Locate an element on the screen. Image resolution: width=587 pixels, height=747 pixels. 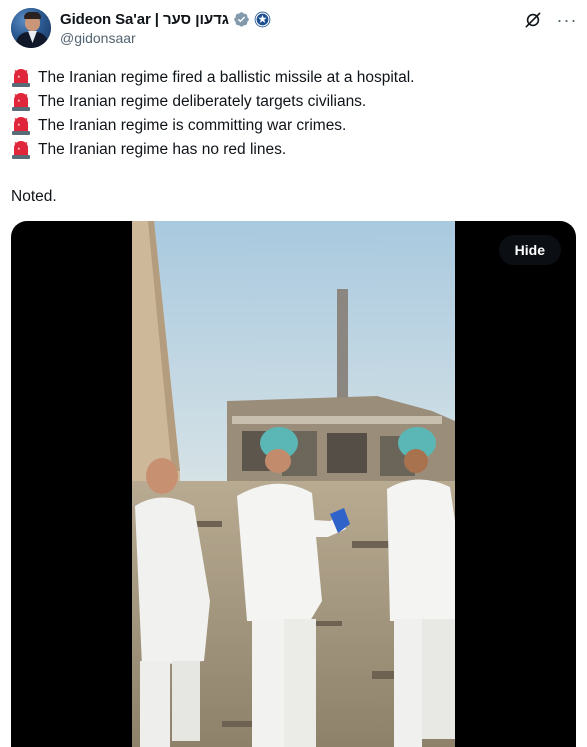
author-name-row: Gideon Sa'ar | גדעון סער is located at coordinates (165, 19).